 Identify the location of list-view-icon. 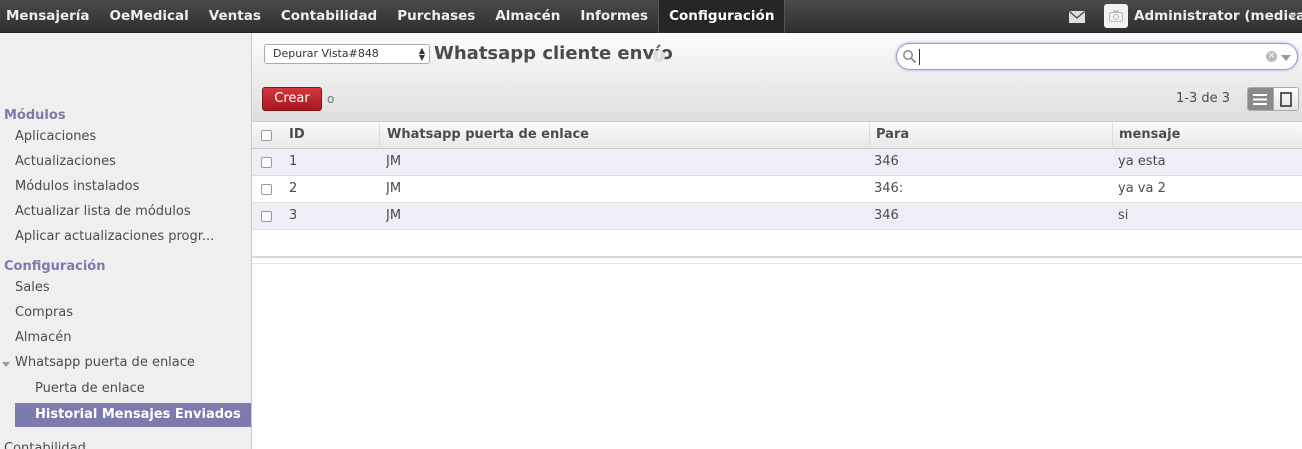
(1260, 99).